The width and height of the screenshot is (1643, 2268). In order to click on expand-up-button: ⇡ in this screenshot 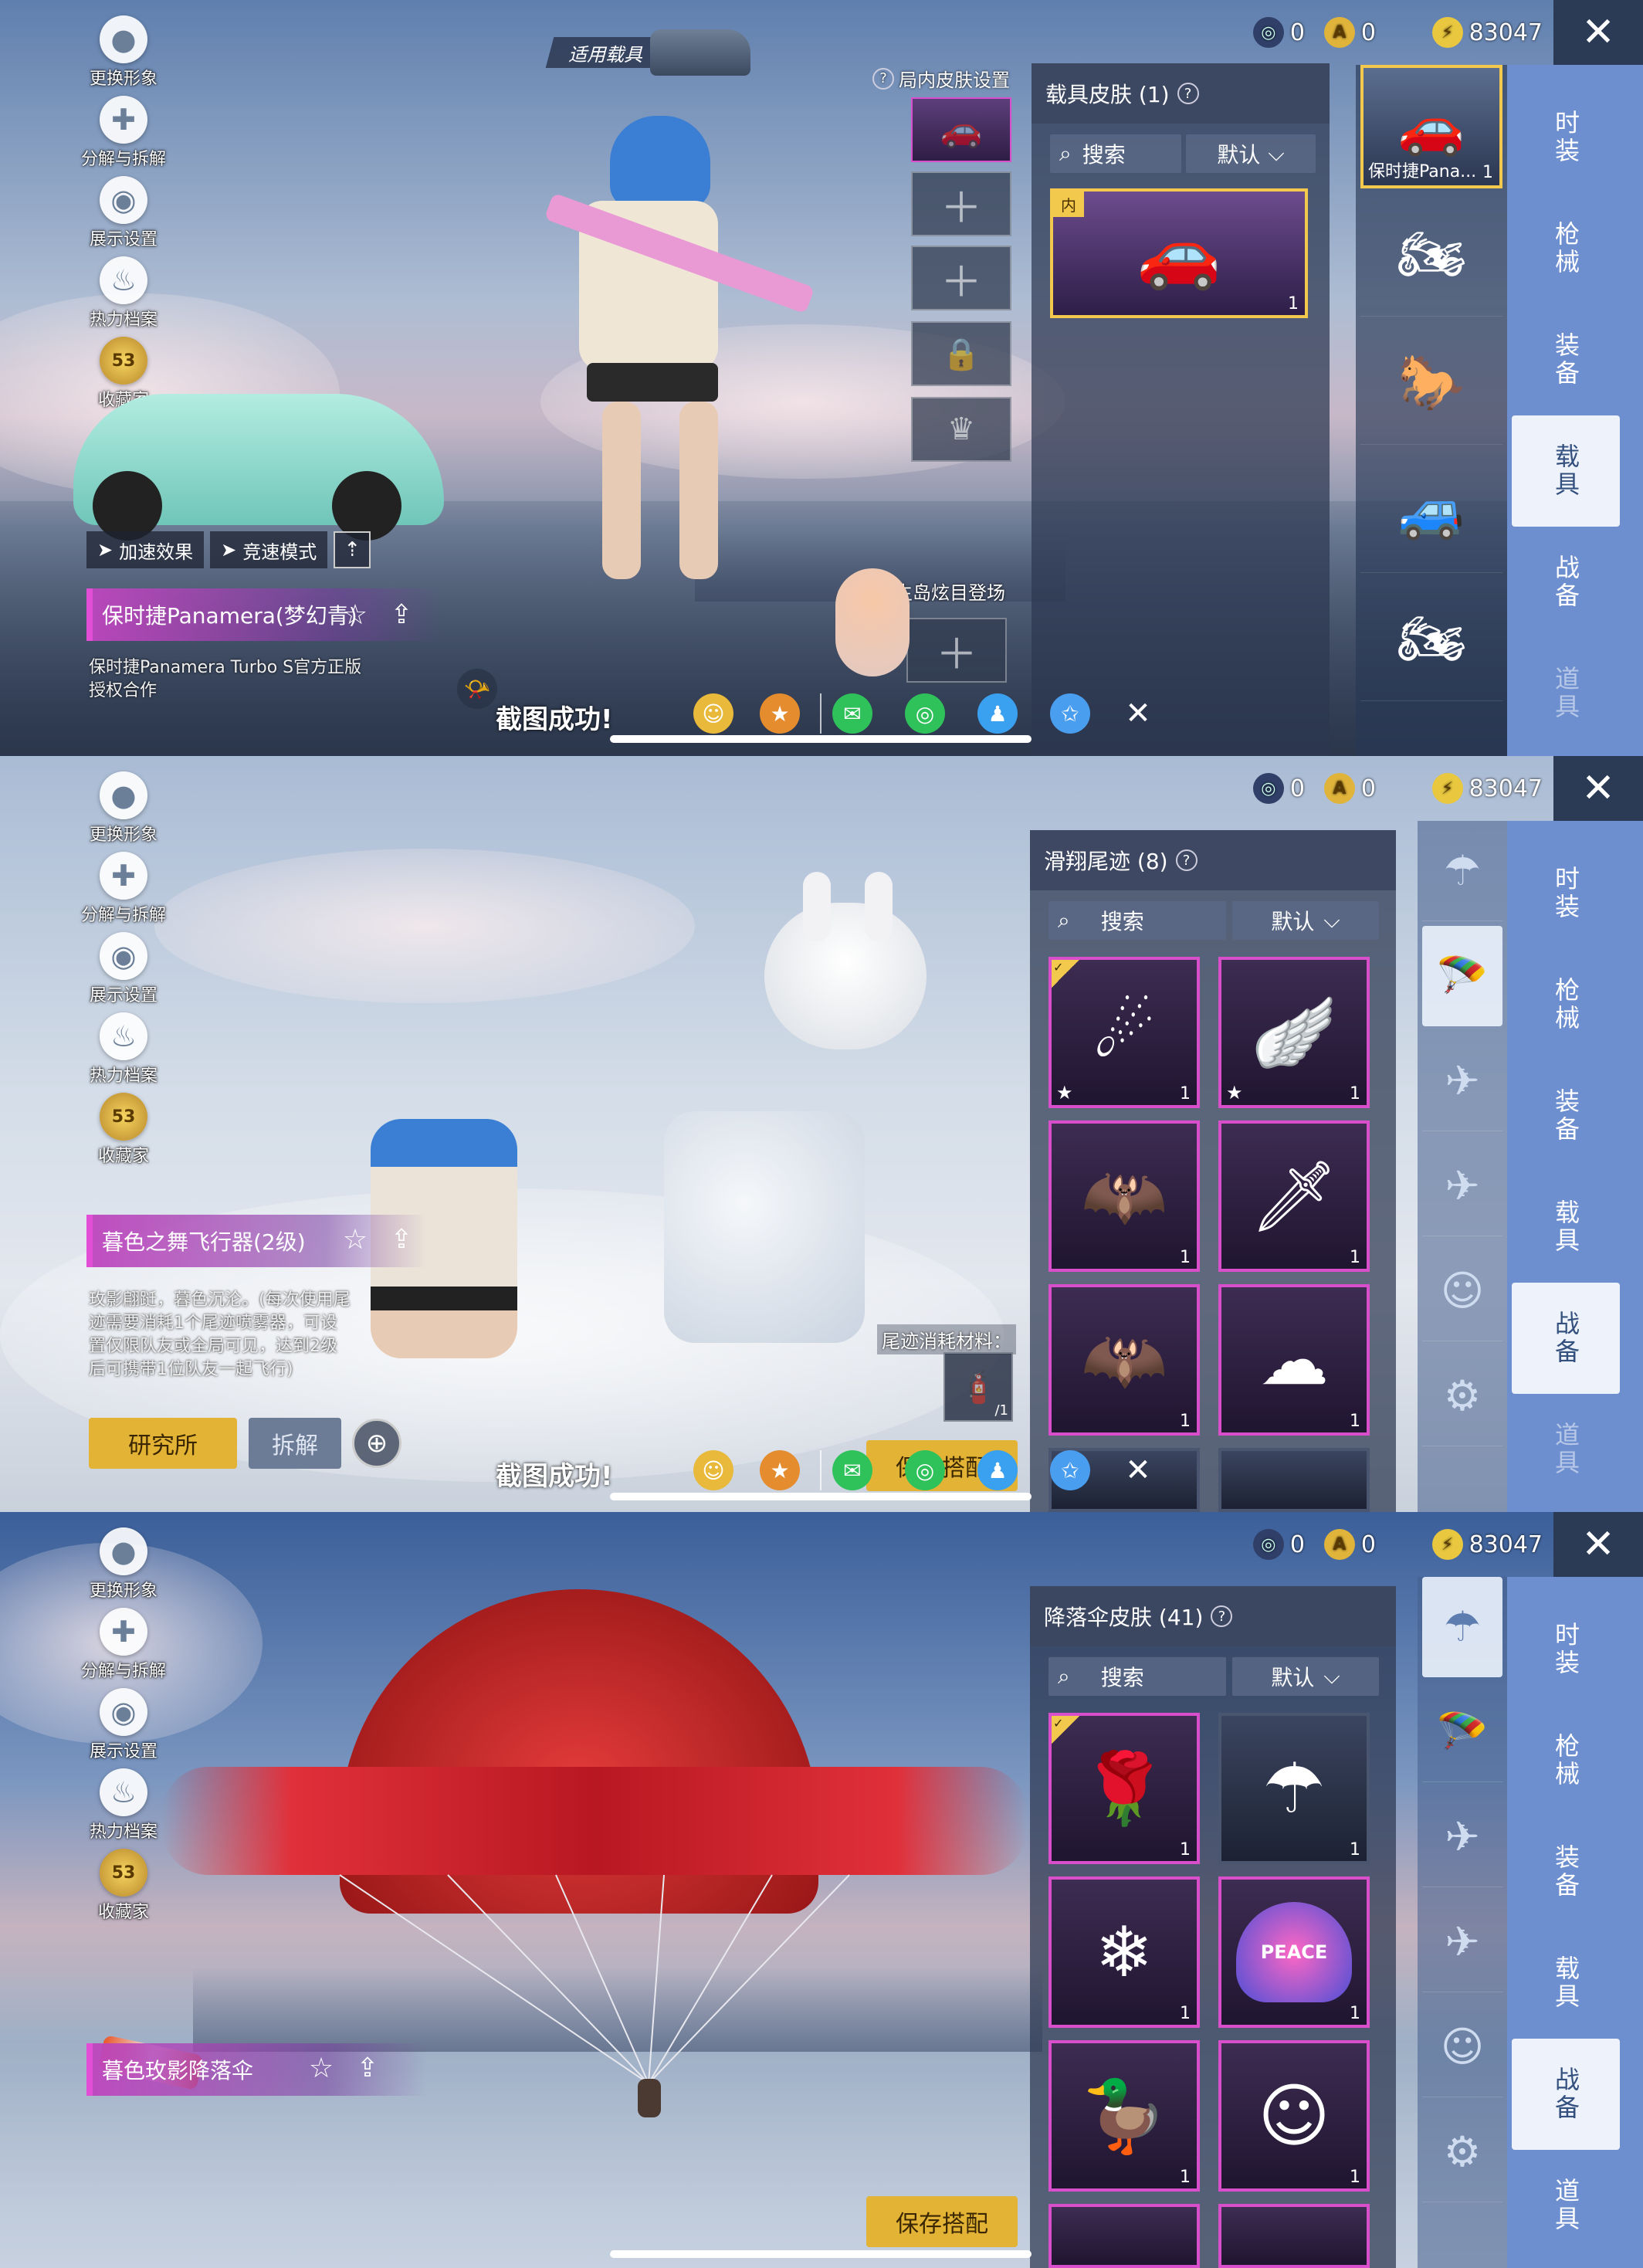, I will do `click(352, 549)`.